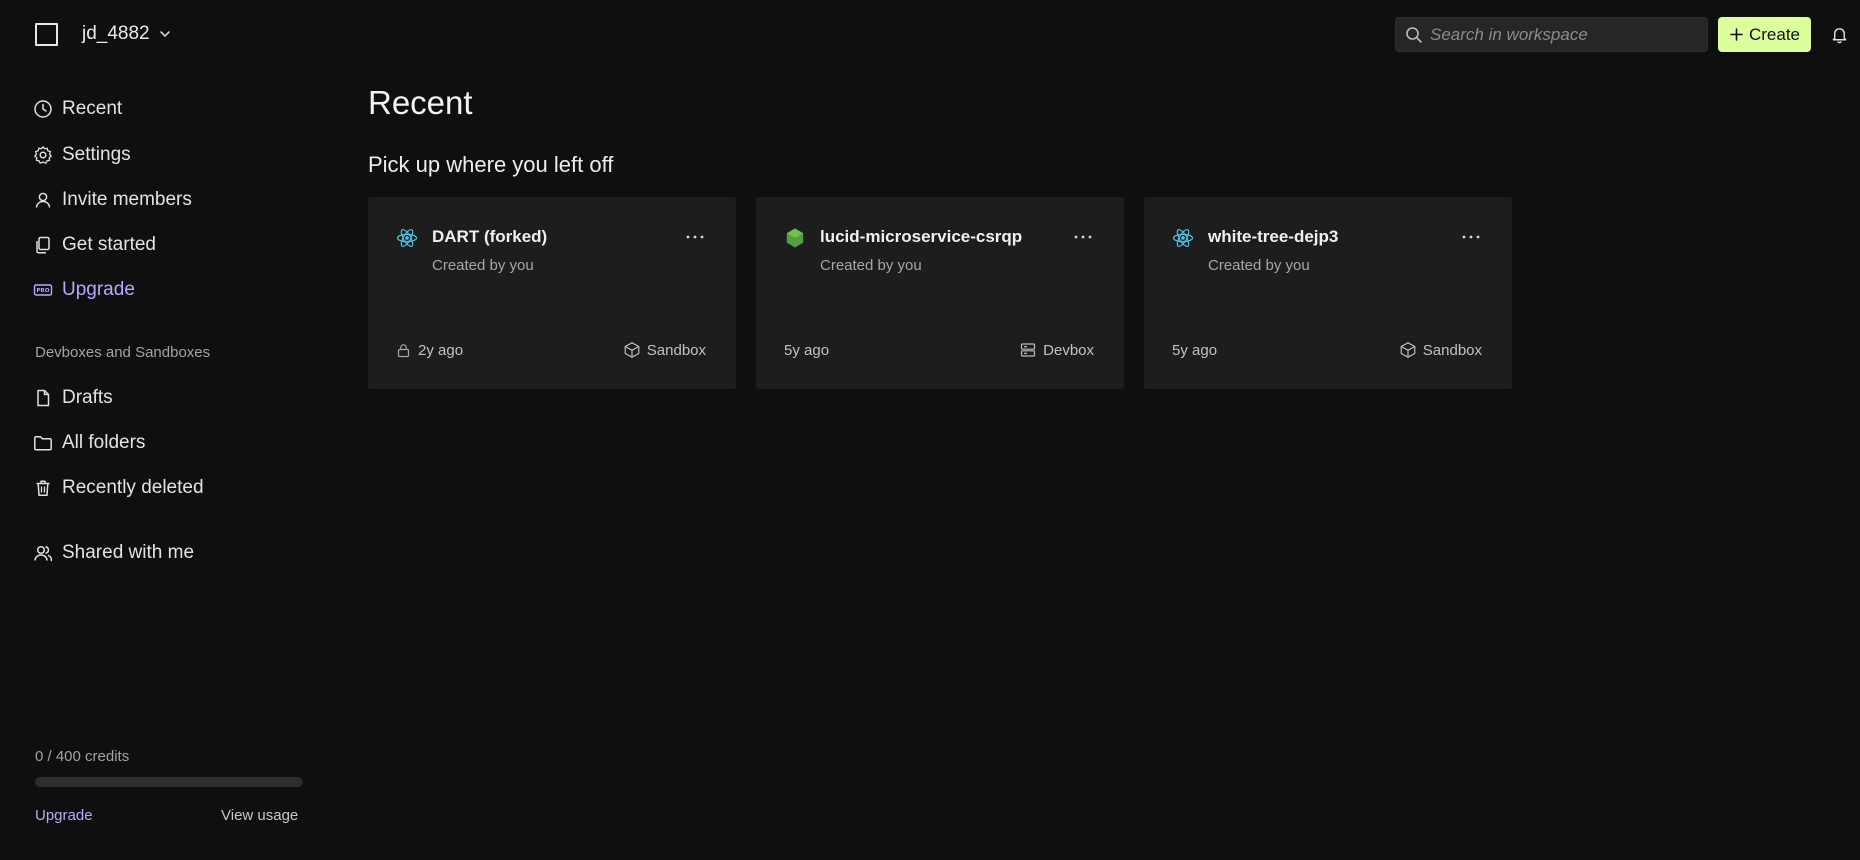 This screenshot has width=1860, height=860. Describe the element at coordinates (123, 352) in the screenshot. I see `section-label: Devboxes and Sandboxes` at that location.